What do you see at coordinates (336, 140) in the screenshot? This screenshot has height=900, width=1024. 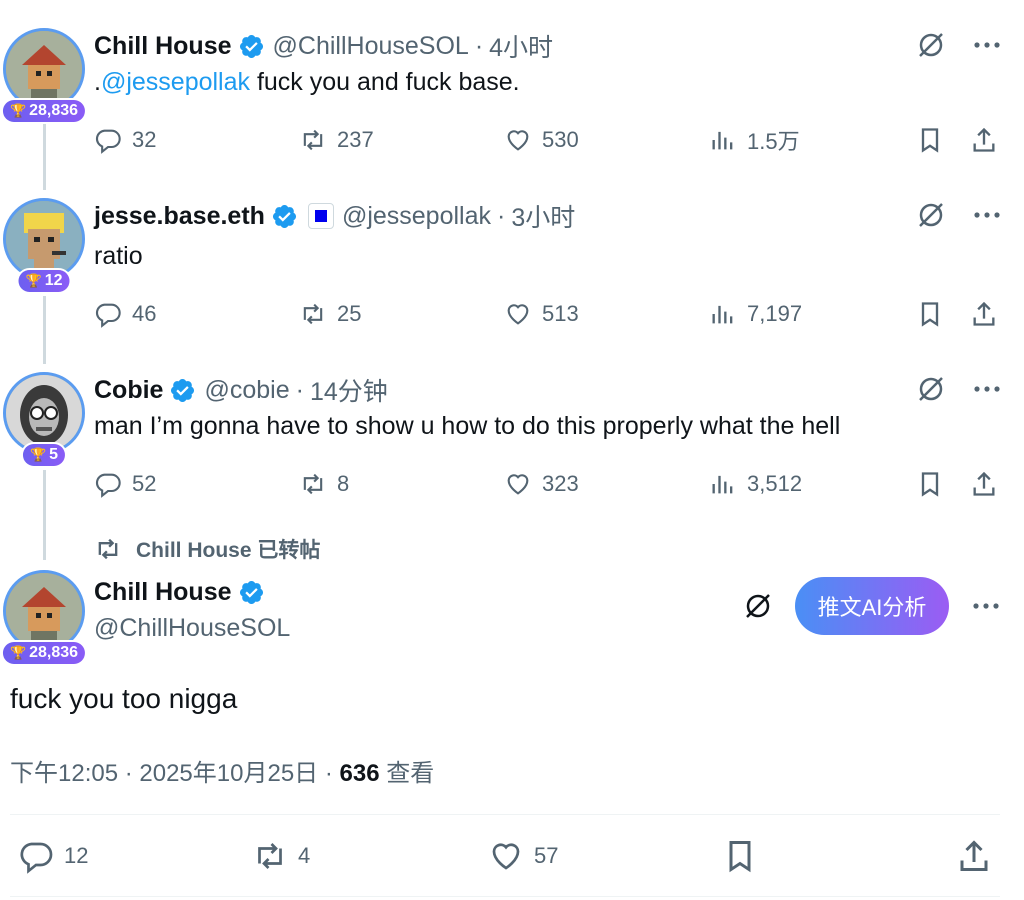 I see `retweet-button: 237` at bounding box center [336, 140].